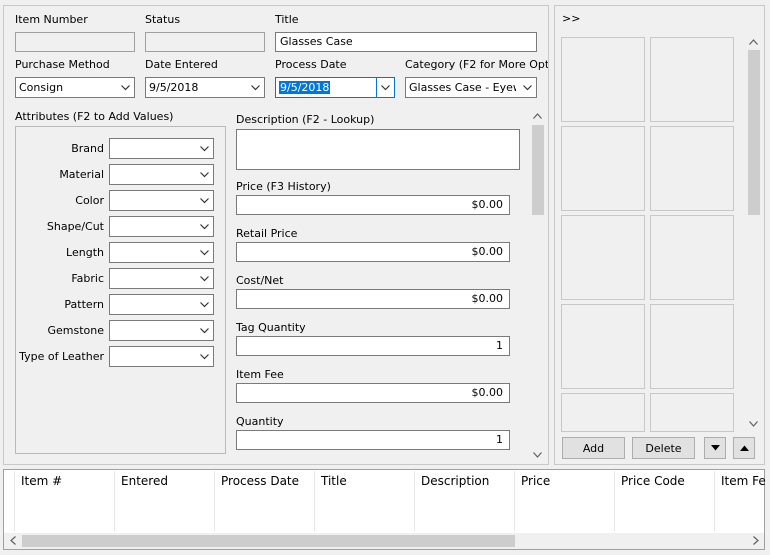  Describe the element at coordinates (373, 393) in the screenshot. I see `item-fee-field: $0.00` at that location.